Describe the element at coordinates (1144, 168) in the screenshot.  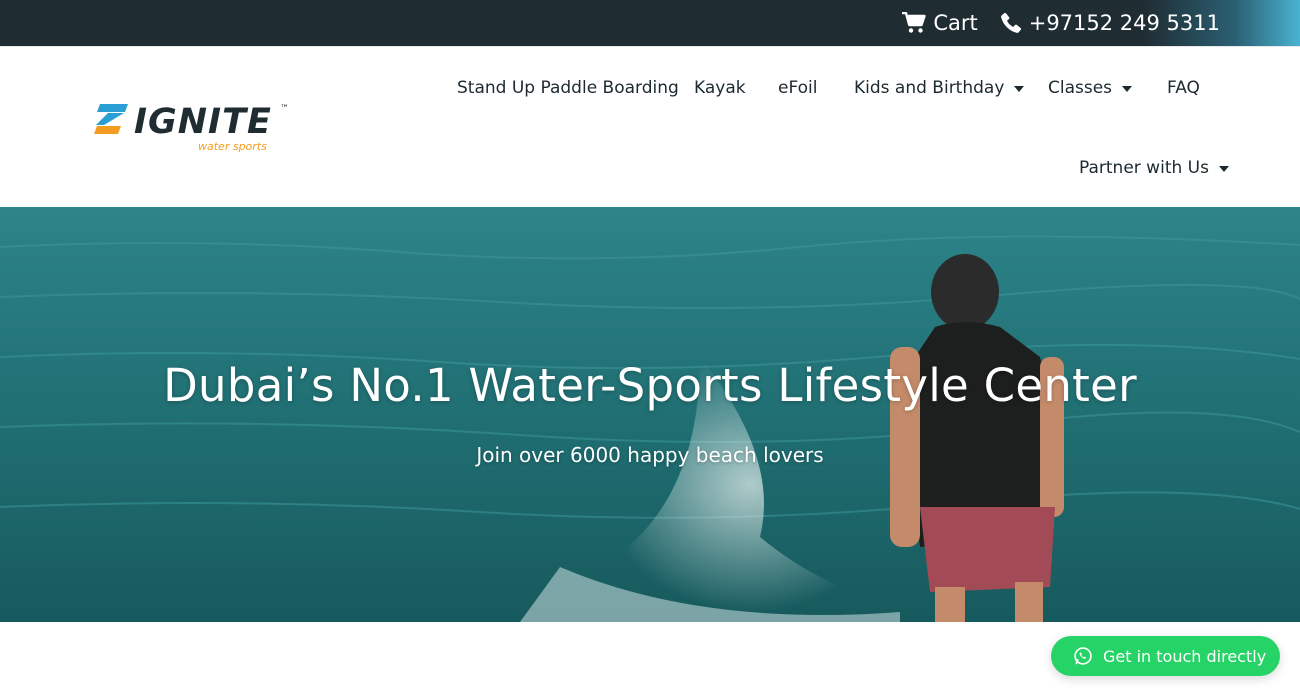
I see `nav-label: Partner with Us` at that location.